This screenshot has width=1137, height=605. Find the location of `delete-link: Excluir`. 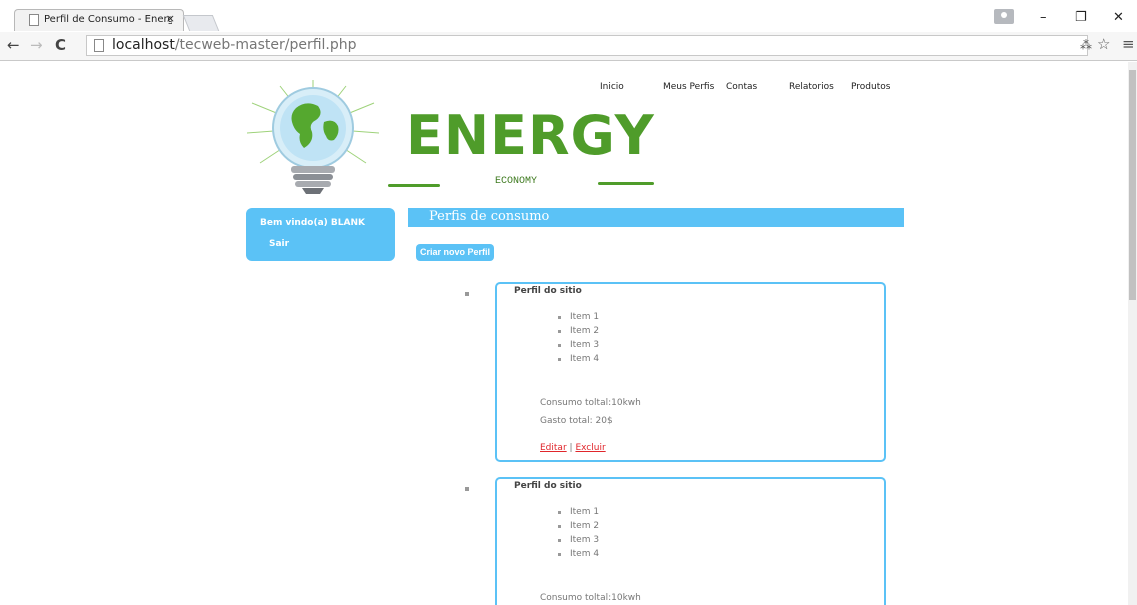

delete-link: Excluir is located at coordinates (590, 448).